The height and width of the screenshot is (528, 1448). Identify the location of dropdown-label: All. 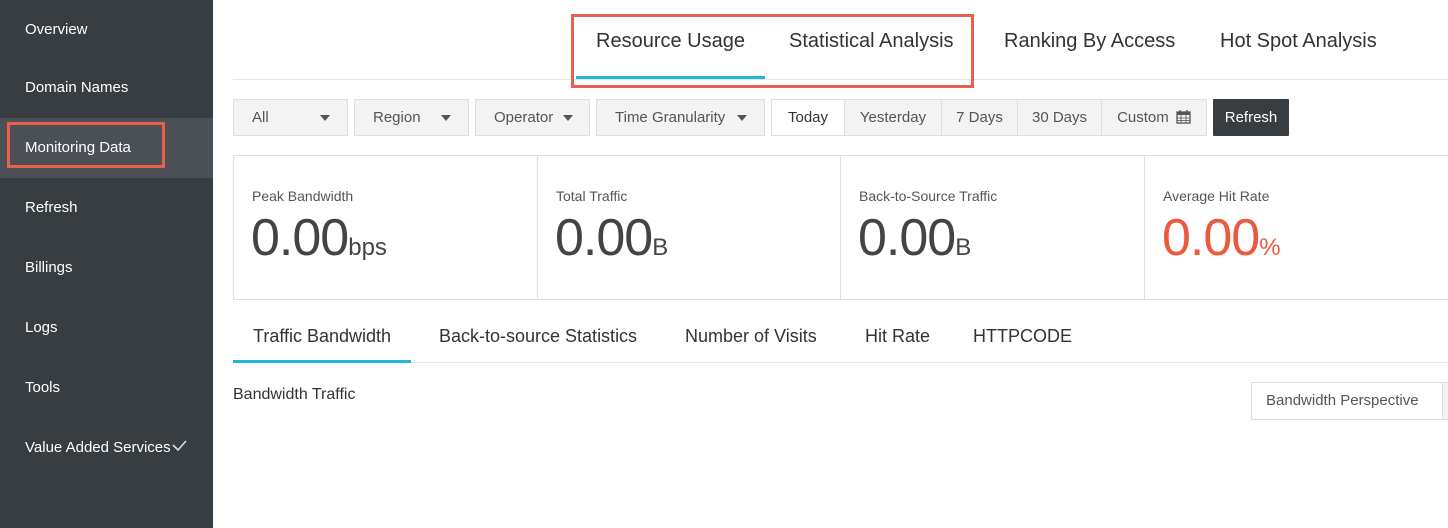
(260, 117).